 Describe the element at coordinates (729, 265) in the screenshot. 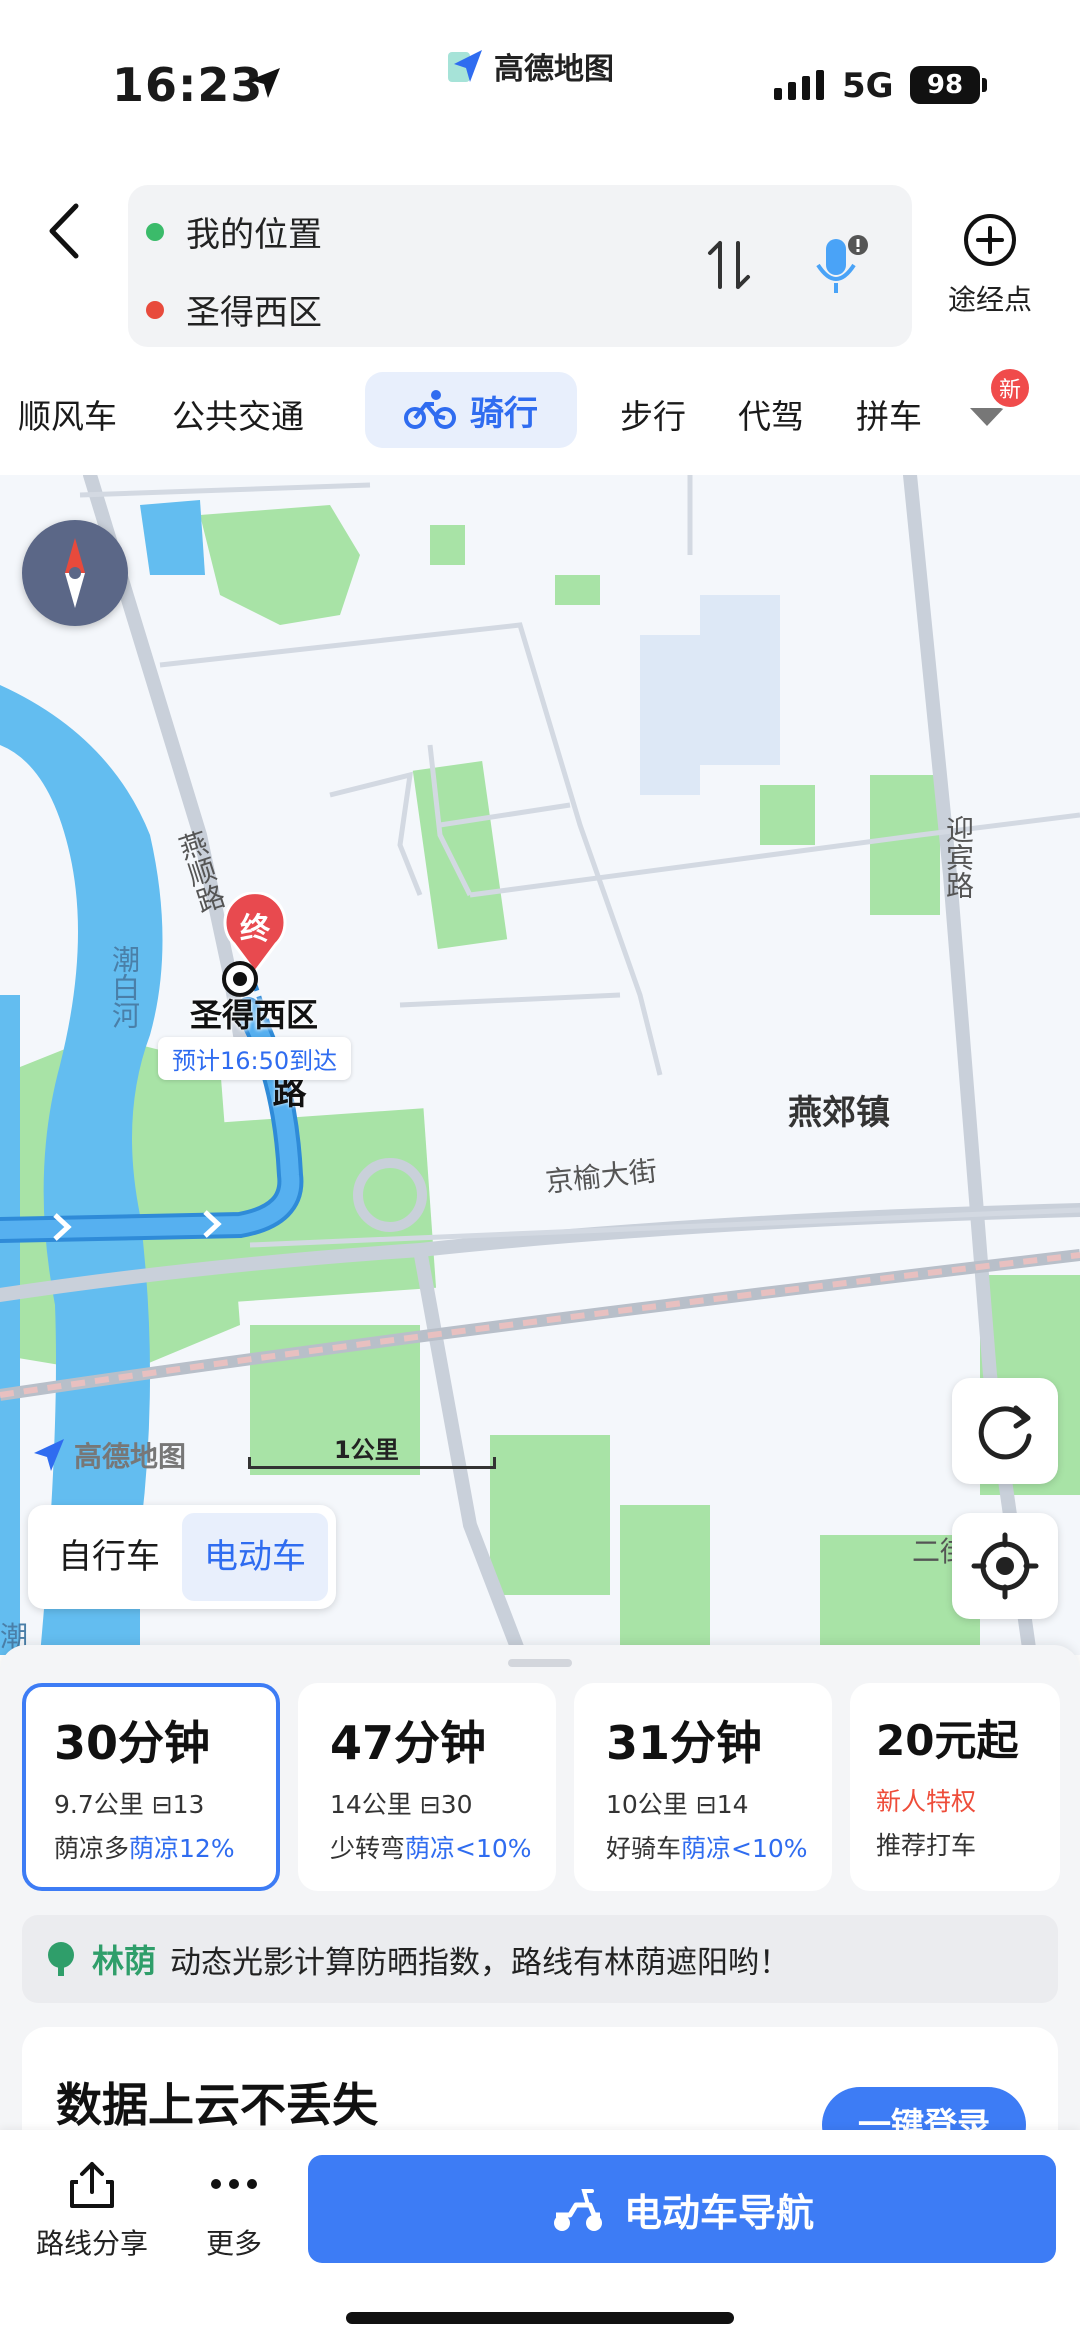

I see `swap-icon` at that location.